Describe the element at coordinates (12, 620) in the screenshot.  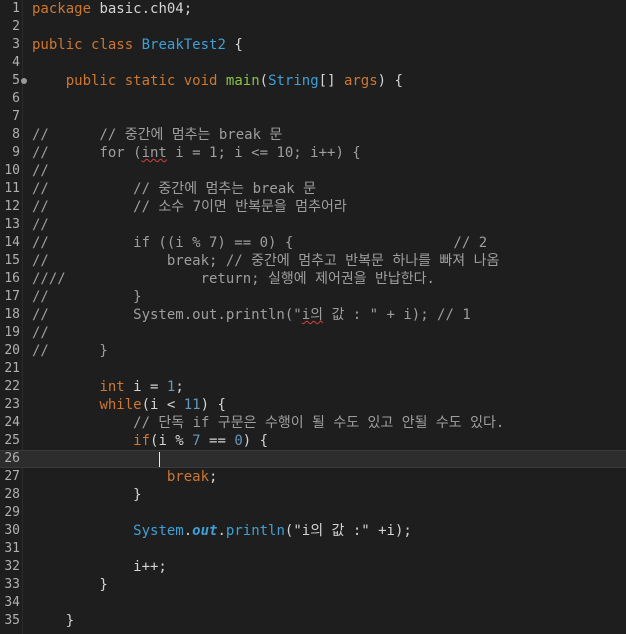
I see `line-number: 35` at that location.